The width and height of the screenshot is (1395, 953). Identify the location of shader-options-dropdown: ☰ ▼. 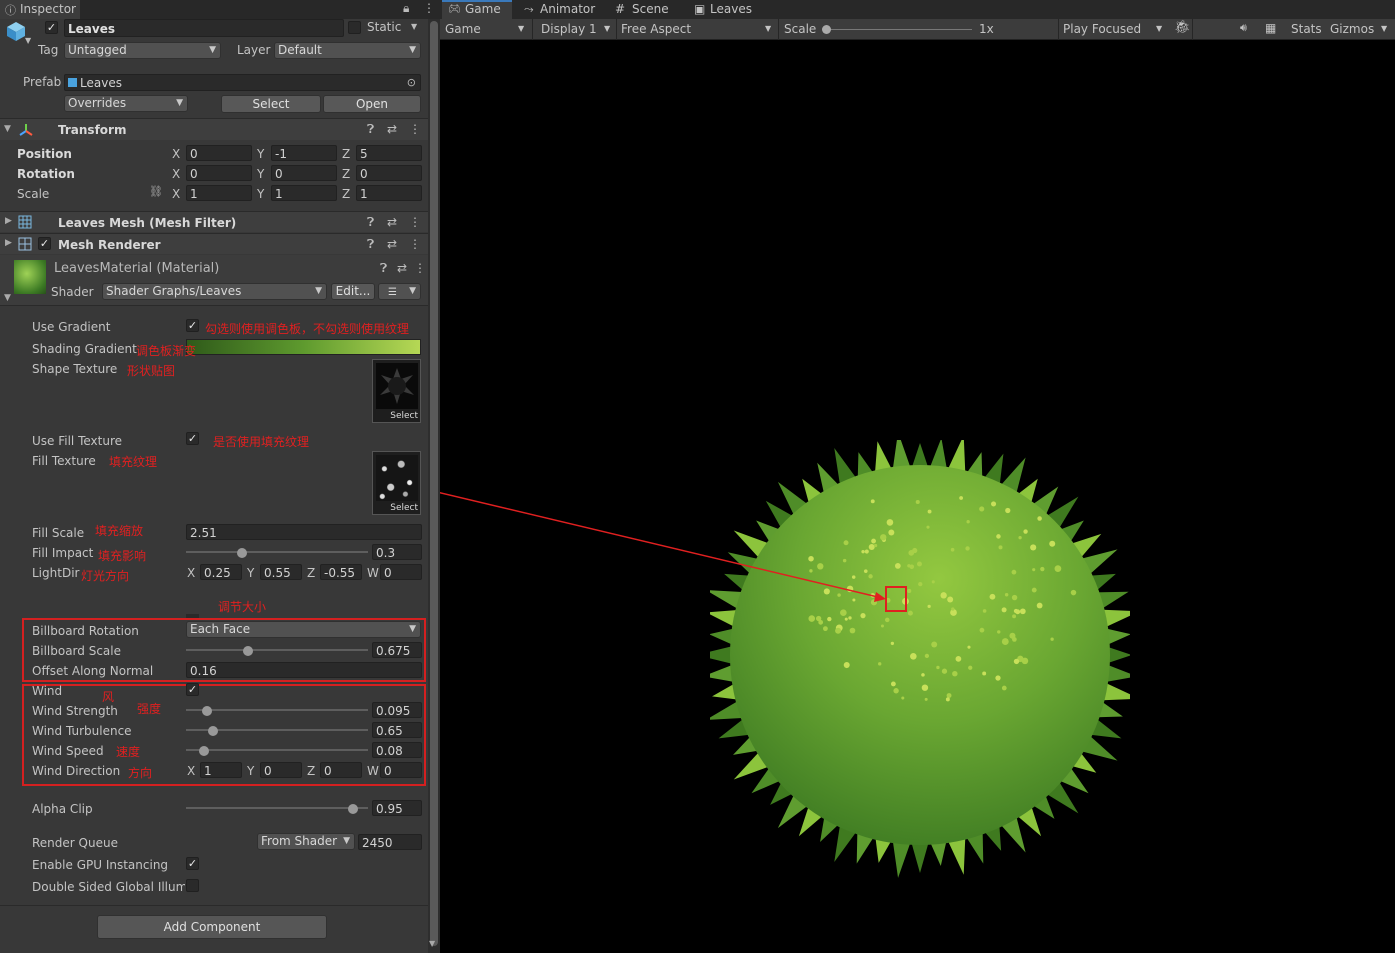
(399, 291).